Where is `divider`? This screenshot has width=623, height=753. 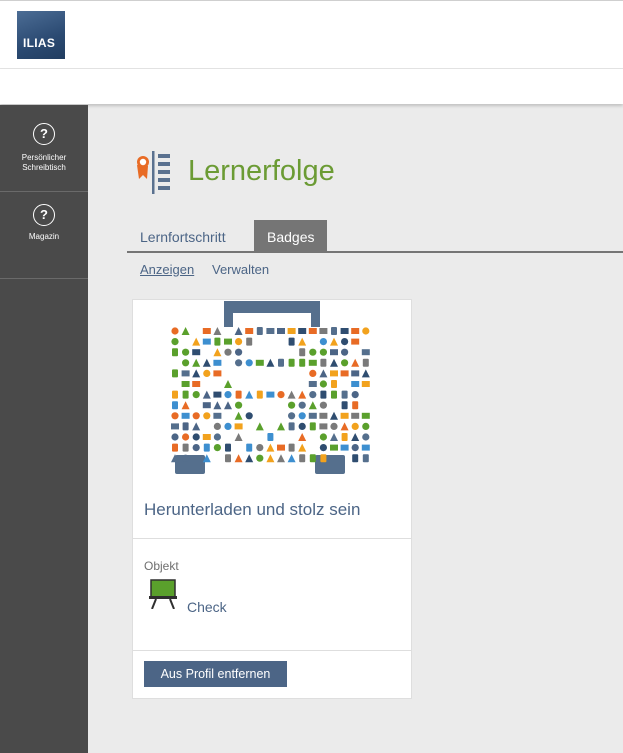
divider is located at coordinates (272, 650).